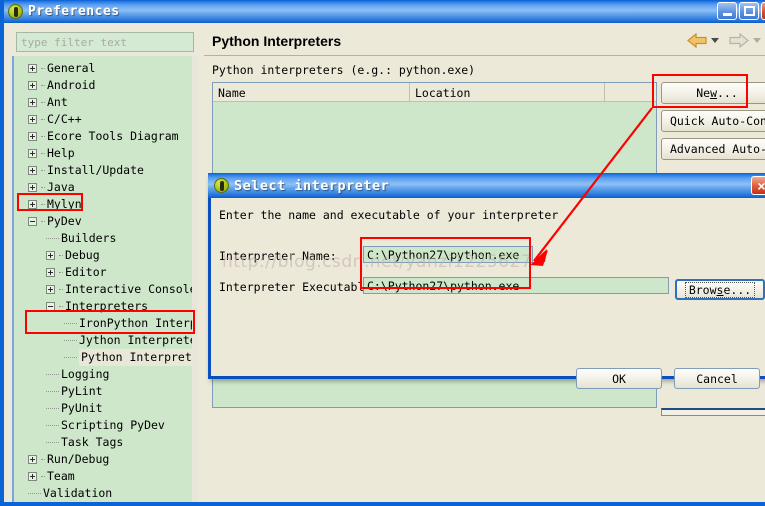 The width and height of the screenshot is (765, 506). Describe the element at coordinates (516, 285) in the screenshot. I see `interpreter-executable-input: C:\Python27\python.exe` at that location.